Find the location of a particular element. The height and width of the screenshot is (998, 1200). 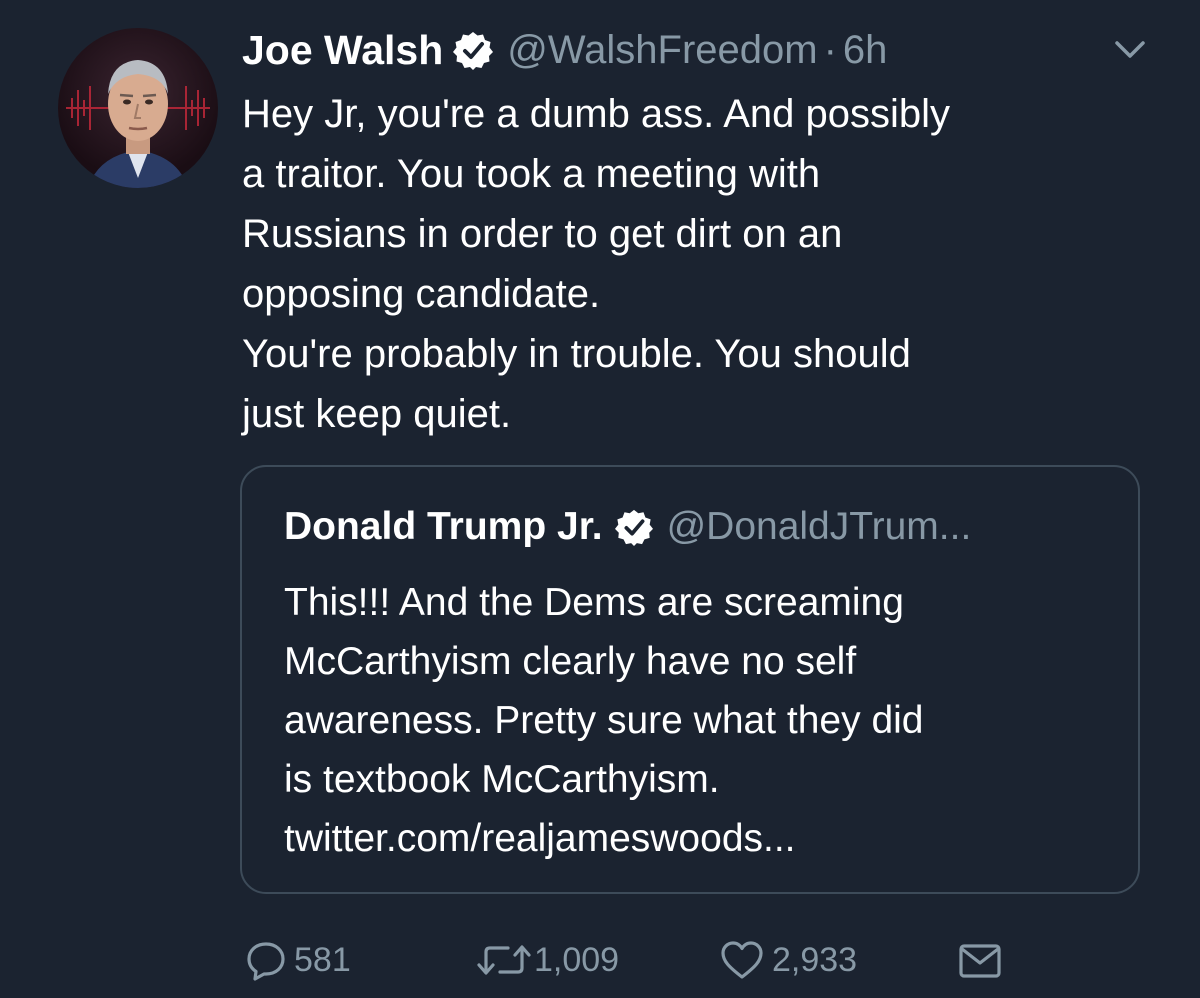

envelope-icon is located at coordinates (980, 960).